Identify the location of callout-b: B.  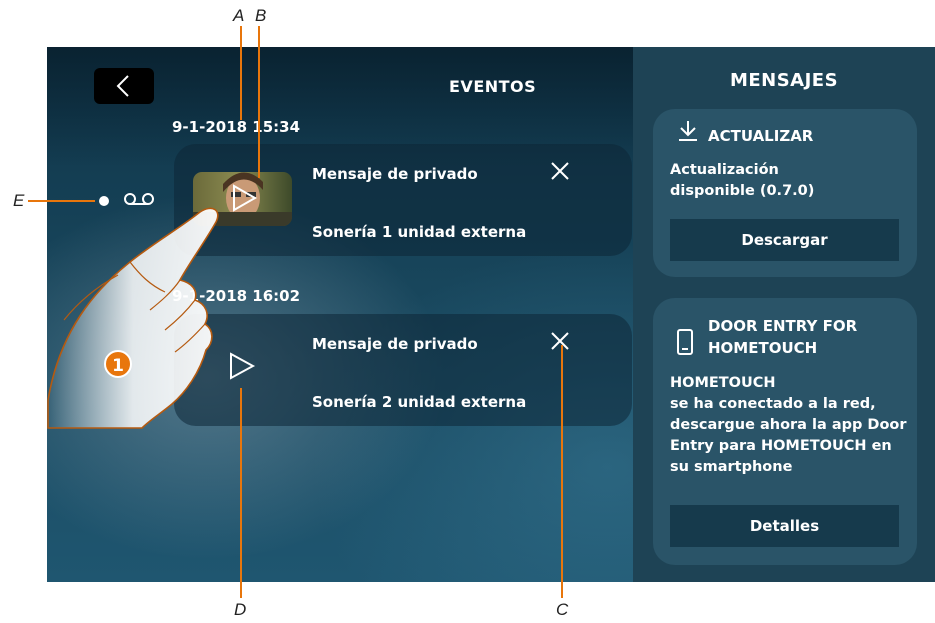
(261, 15).